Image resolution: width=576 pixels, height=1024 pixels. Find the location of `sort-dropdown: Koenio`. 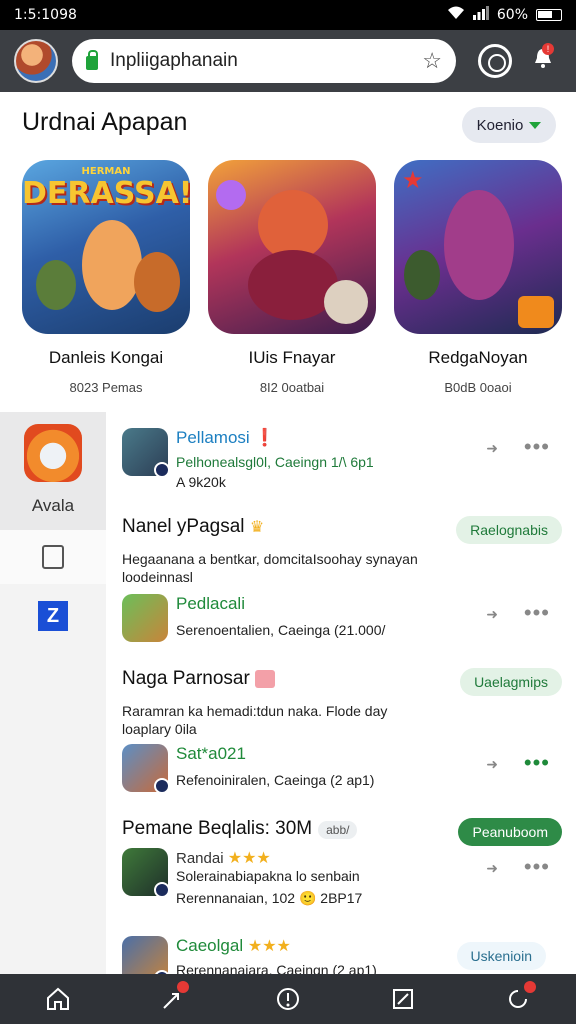

sort-dropdown: Koenio is located at coordinates (509, 125).